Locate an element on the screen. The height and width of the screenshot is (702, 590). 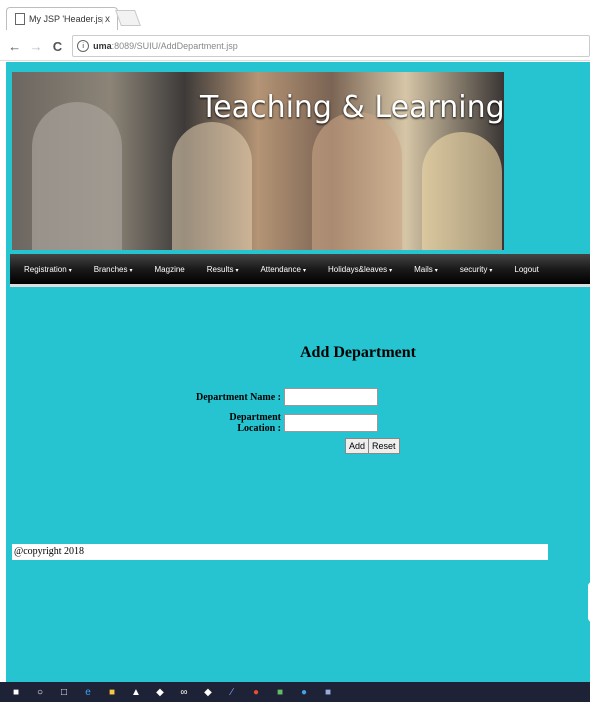
chrome-icon: ● is located at coordinates (256, 692).